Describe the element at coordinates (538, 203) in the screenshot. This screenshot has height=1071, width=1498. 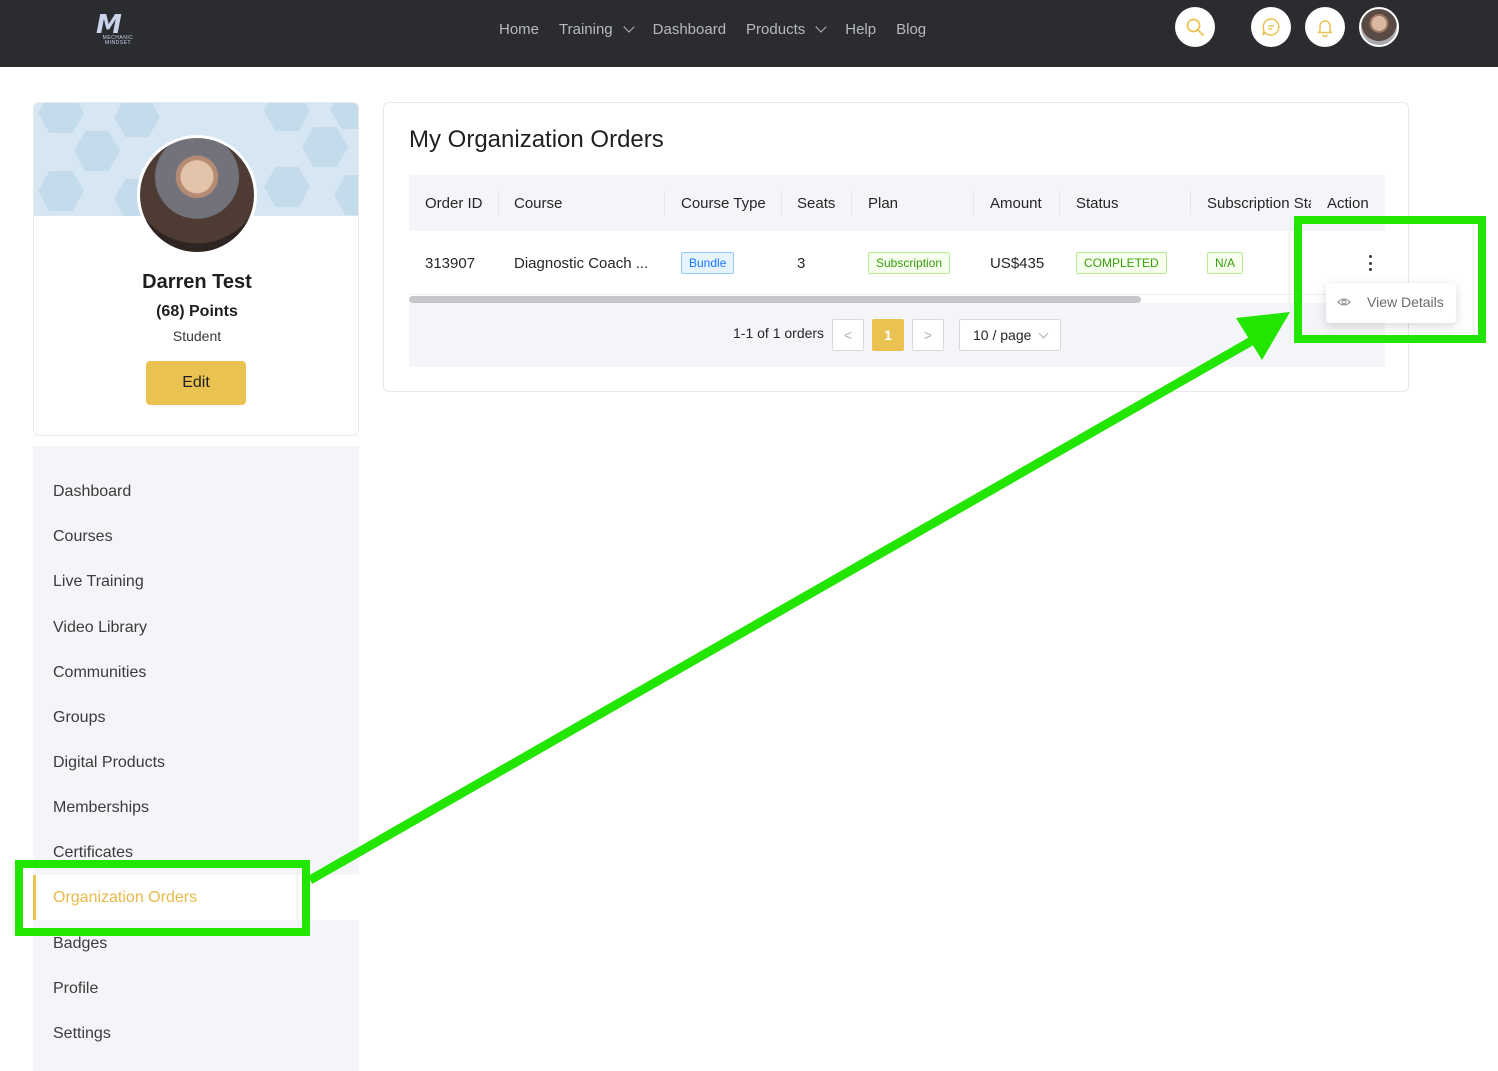
I see `column-course: Course` at that location.